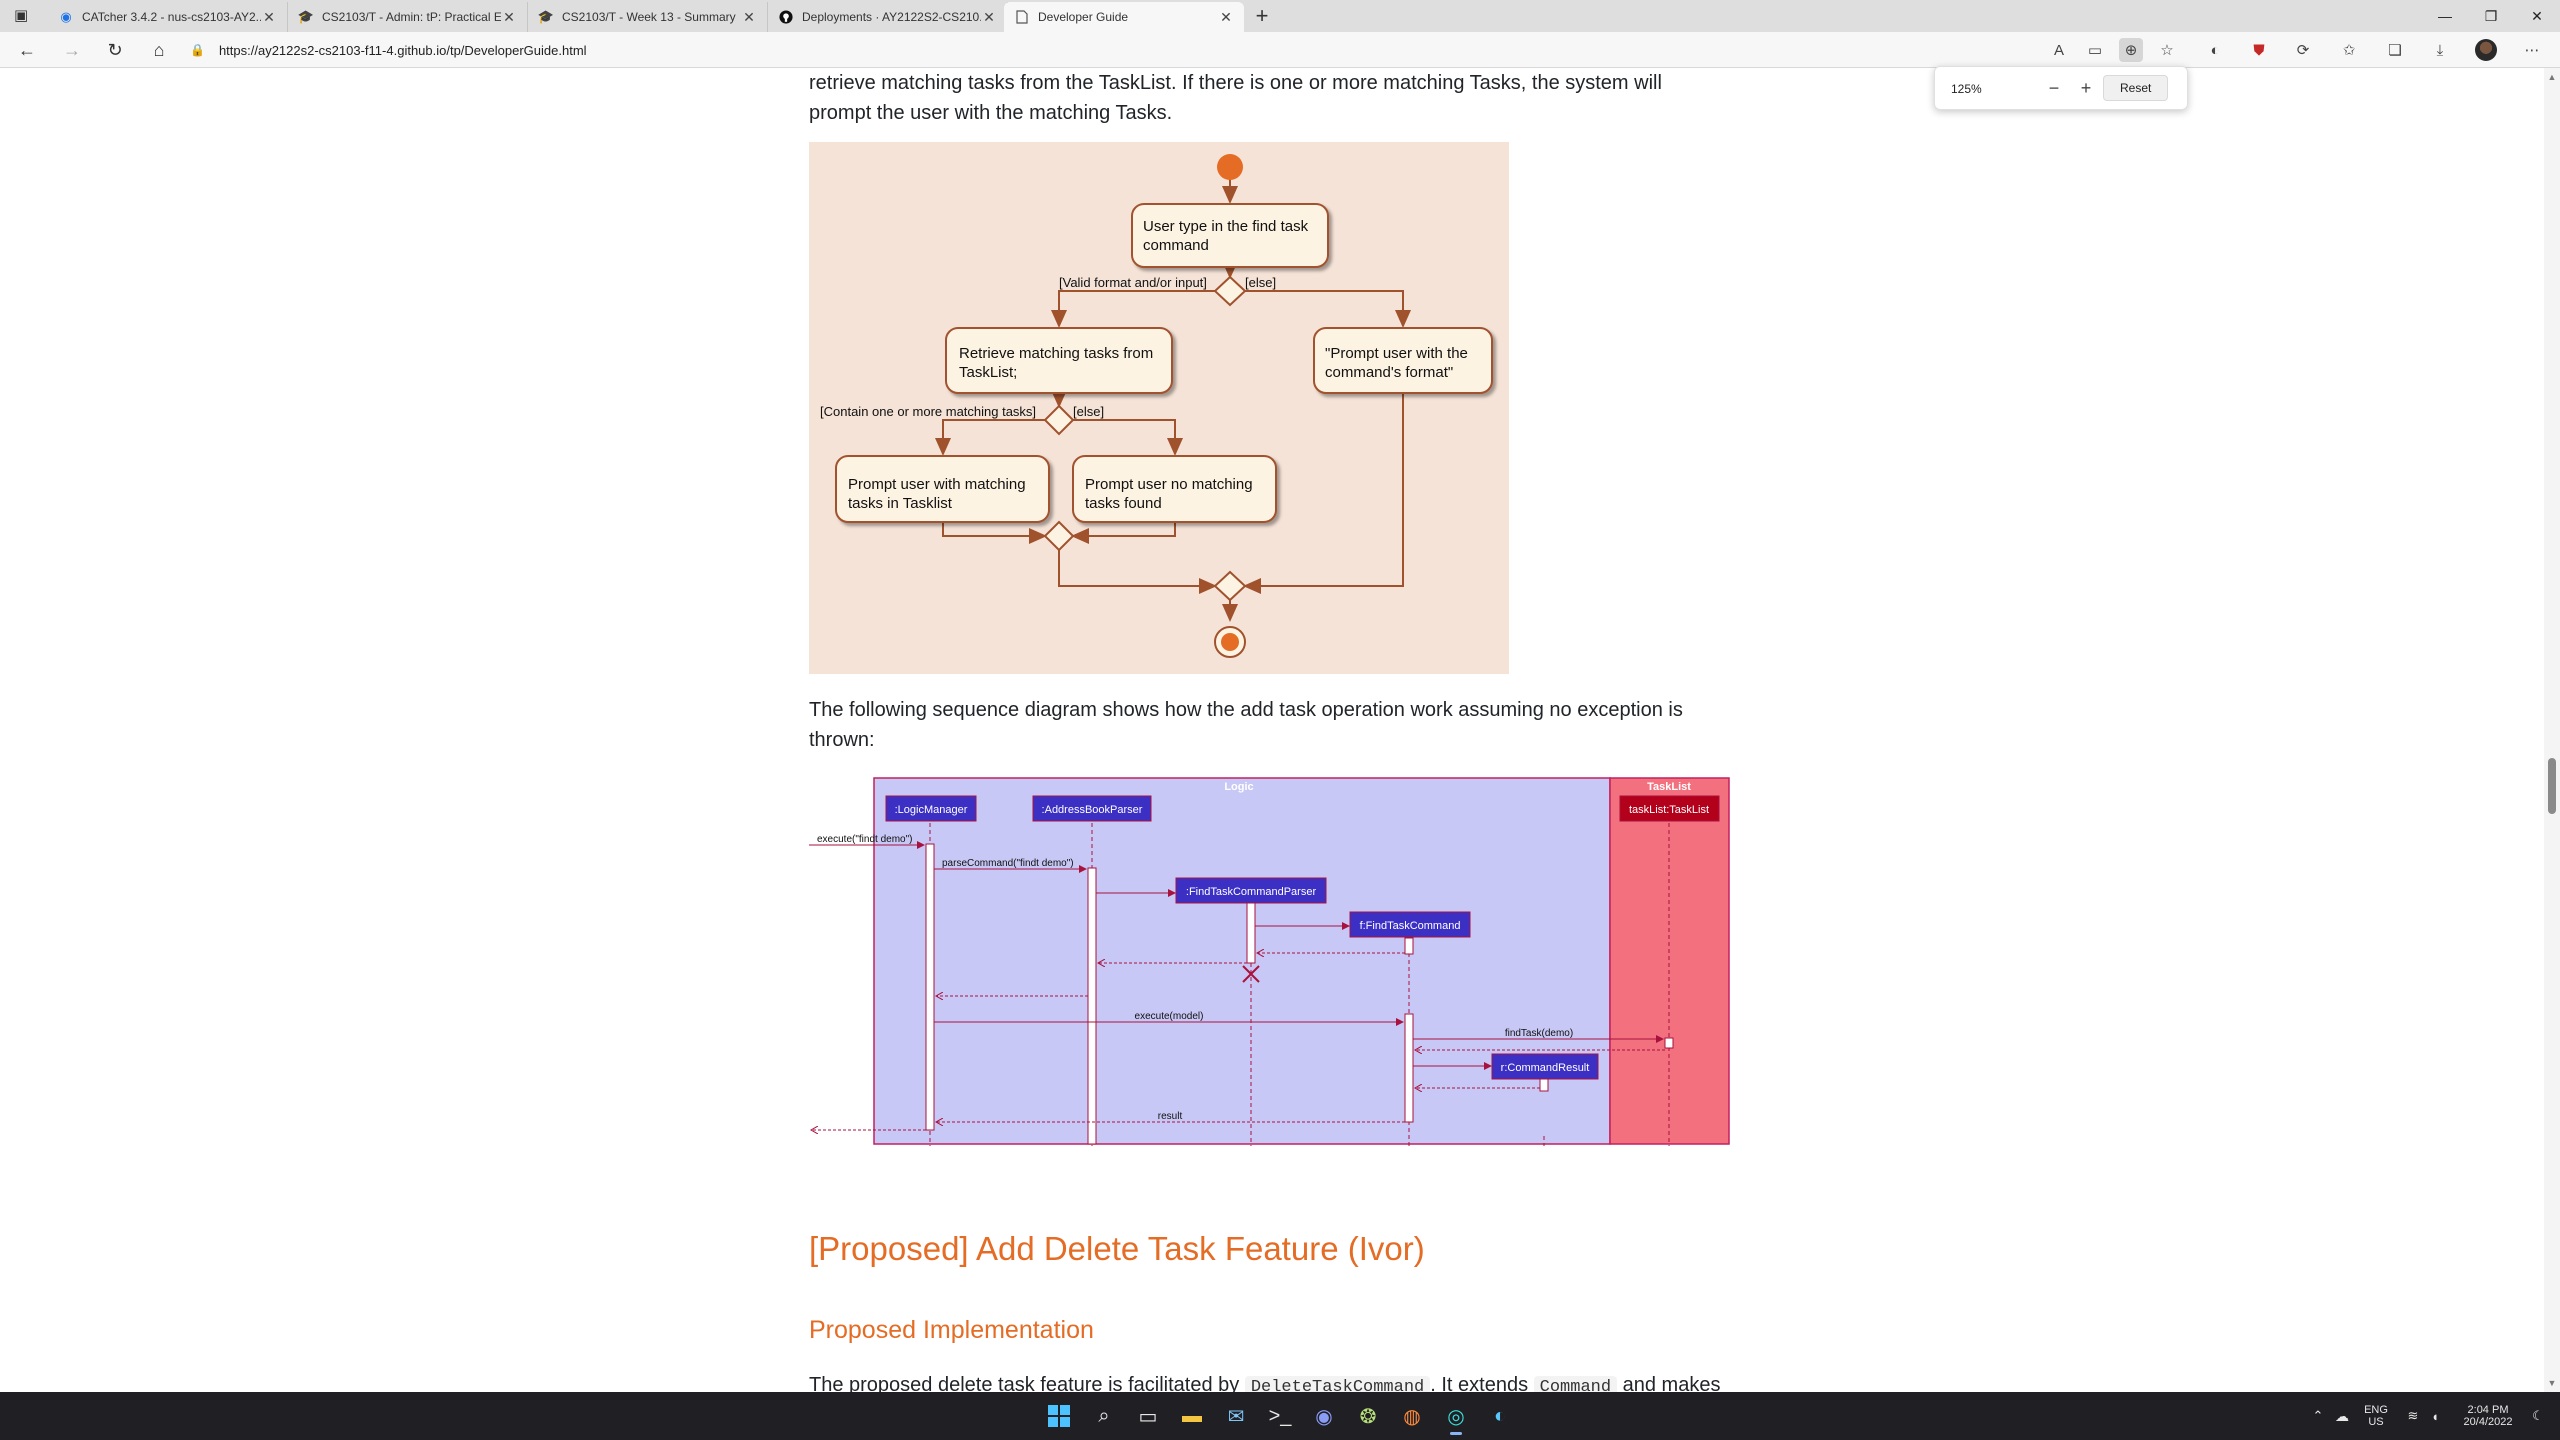  Describe the element at coordinates (2413, 1416) in the screenshot. I see `wifi-icon: ≋` at that location.